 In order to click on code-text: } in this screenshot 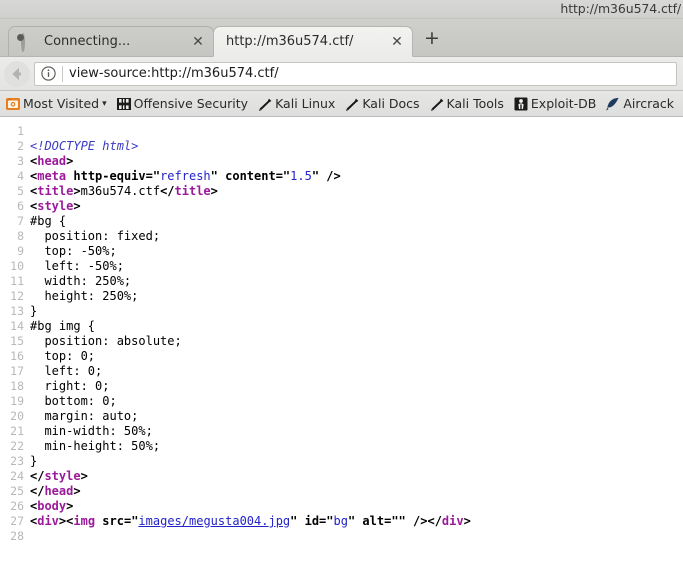, I will do `click(356, 311)`.